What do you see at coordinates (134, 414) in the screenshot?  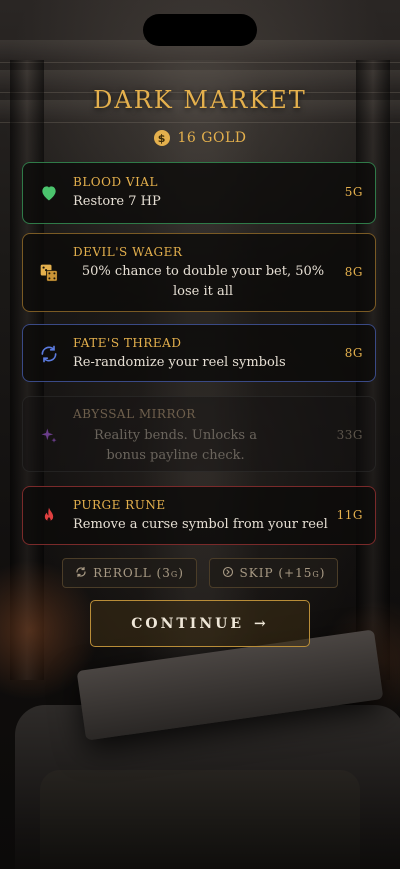 I see `item-name: ABYSSAL MIRROR` at bounding box center [134, 414].